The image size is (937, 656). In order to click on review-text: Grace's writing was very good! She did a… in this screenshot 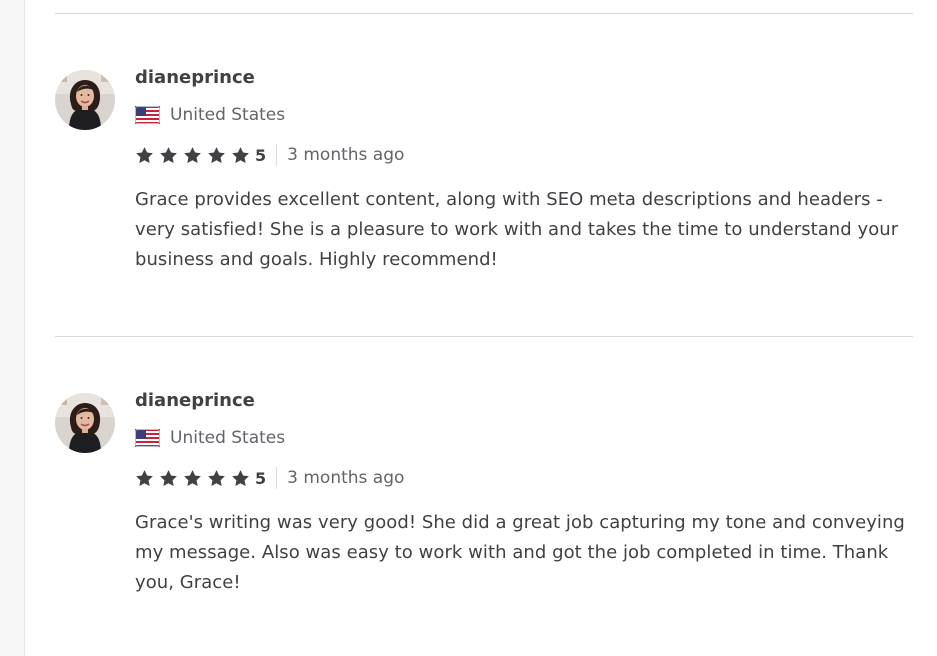, I will do `click(520, 552)`.